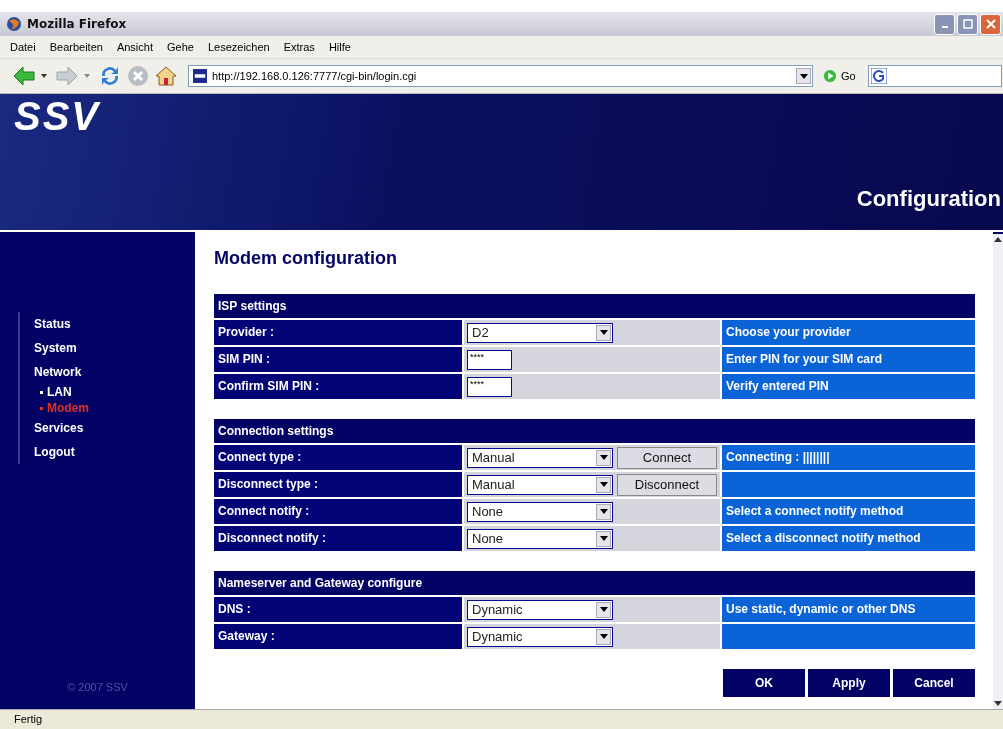 This screenshot has width=1003, height=729. What do you see at coordinates (338, 359) in the screenshot?
I see `field-label: SIM PIN :` at bounding box center [338, 359].